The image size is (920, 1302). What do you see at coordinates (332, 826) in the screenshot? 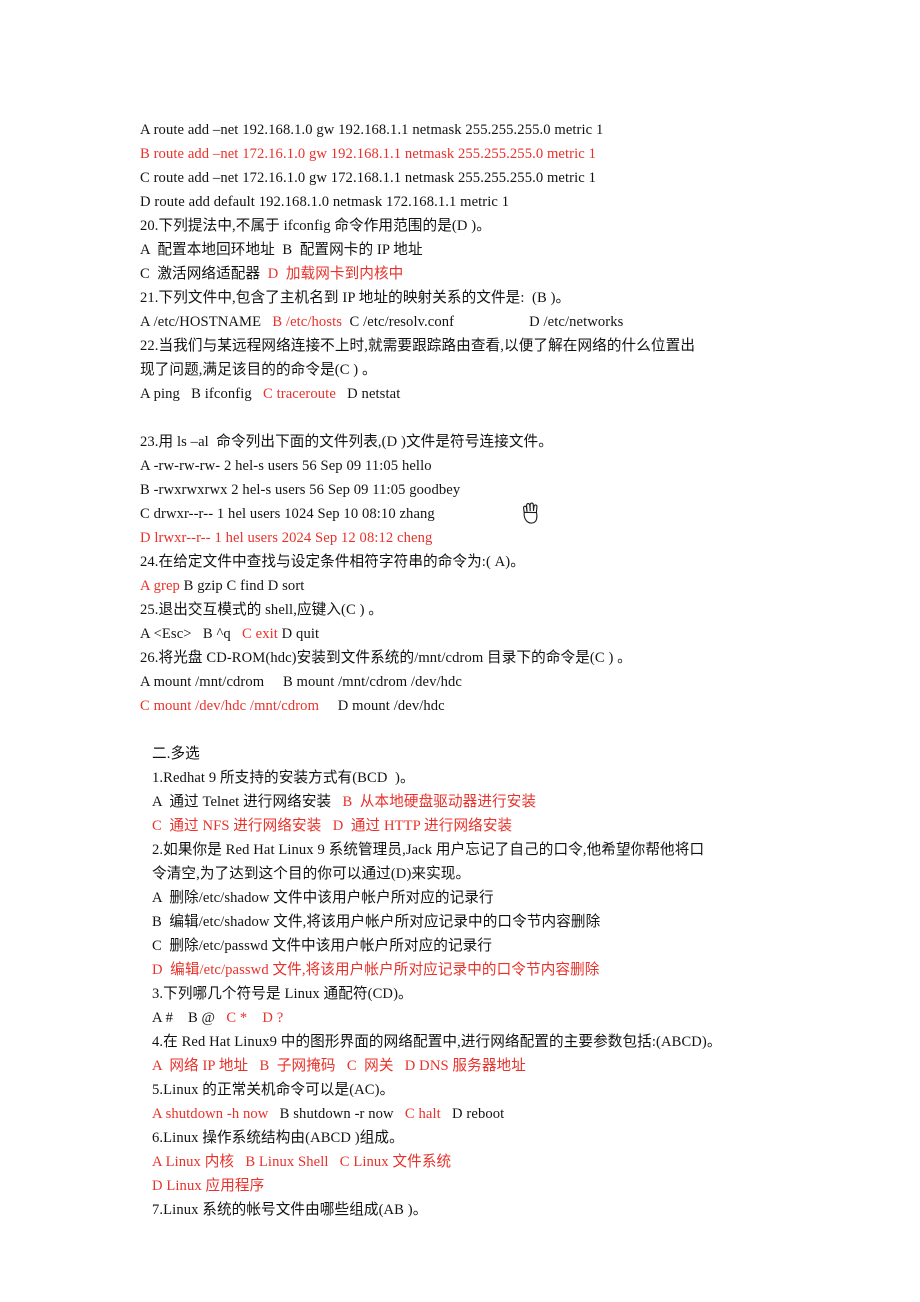
I see `multi-choice-m1-cd: C 通过 NFS 进行网络安装 D 通过 HTTP 进行网络安装` at bounding box center [332, 826].